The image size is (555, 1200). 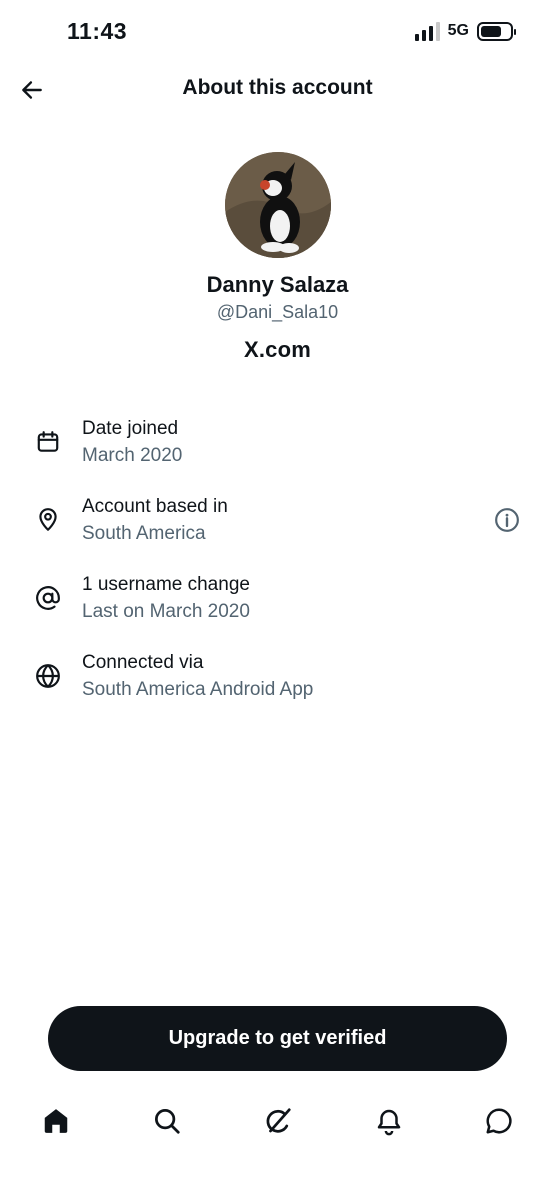 What do you see at coordinates (97, 31) in the screenshot?
I see `status-time: 11:43` at bounding box center [97, 31].